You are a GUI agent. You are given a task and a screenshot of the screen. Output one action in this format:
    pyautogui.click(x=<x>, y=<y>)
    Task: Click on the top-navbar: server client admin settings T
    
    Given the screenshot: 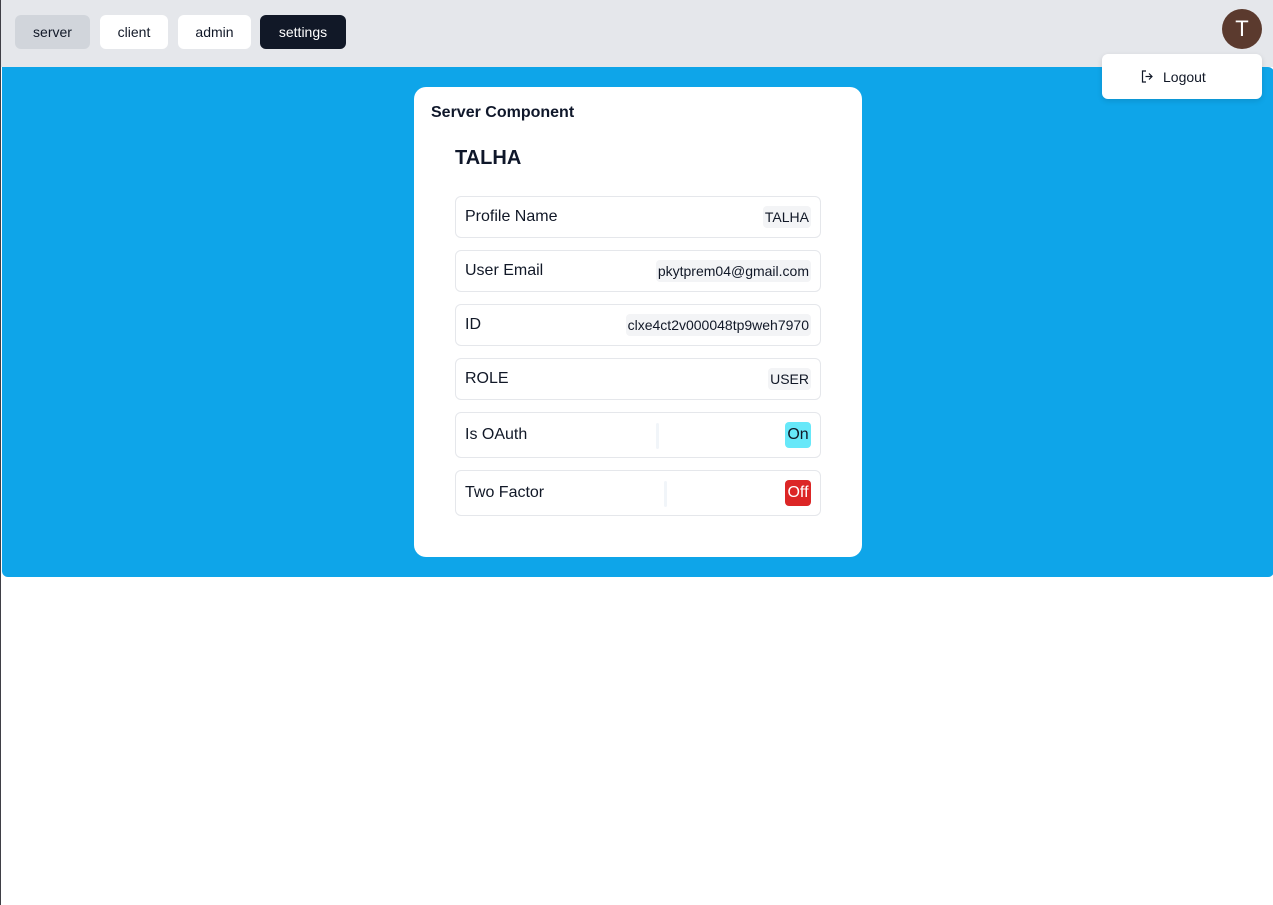 What is the action you would take?
    pyautogui.click(x=637, y=33)
    